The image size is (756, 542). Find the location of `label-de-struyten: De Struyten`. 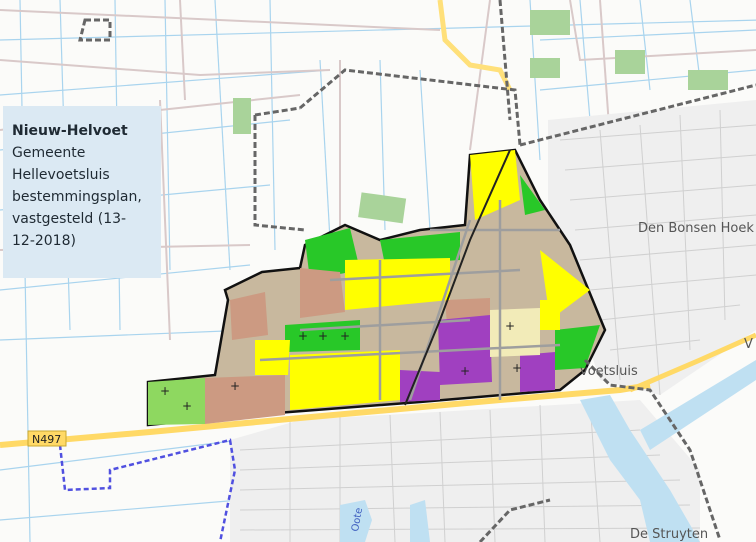

label-de-struyten: De Struyten is located at coordinates (669, 534).